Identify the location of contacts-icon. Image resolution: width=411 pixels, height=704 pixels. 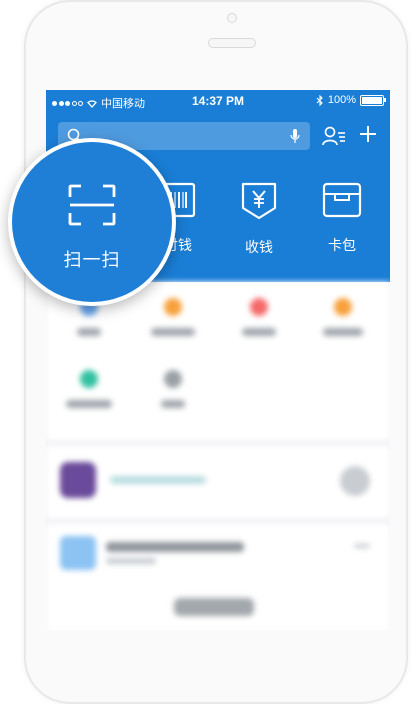
(334, 136).